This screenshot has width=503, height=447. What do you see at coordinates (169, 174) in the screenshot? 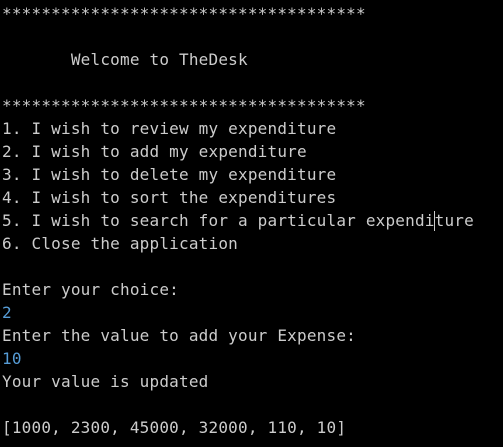
I see `menu-item-delete: 3. I wish to delete my expenditure` at bounding box center [169, 174].